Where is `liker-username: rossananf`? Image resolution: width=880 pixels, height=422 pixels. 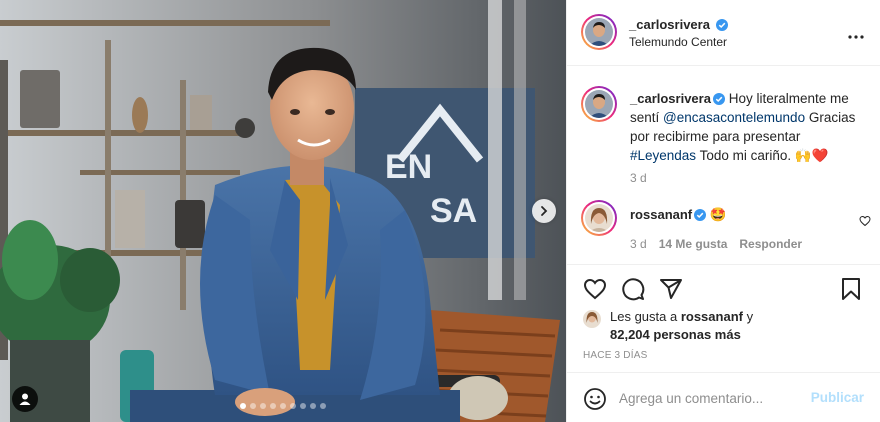
liker-username: rossananf is located at coordinates (712, 316).